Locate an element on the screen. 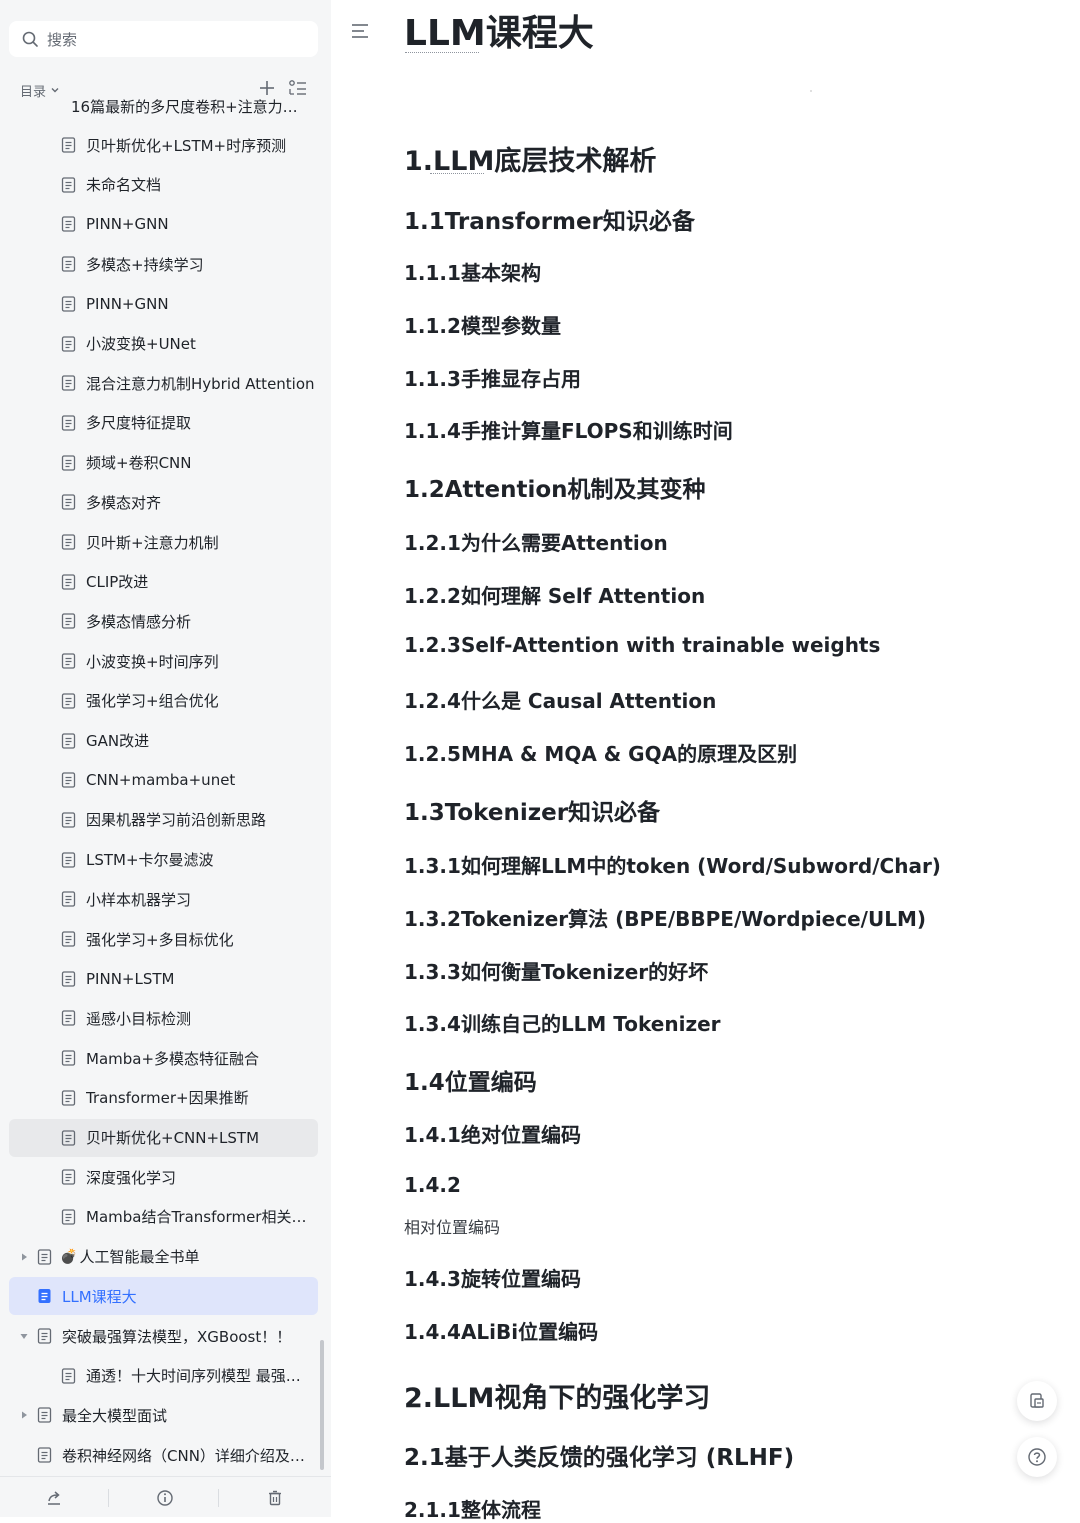 This screenshot has width=1080, height=1523. tree-item-label: 卷积神经网络（CNN）详细介绍及其原理详解 is located at coordinates (187, 1455).